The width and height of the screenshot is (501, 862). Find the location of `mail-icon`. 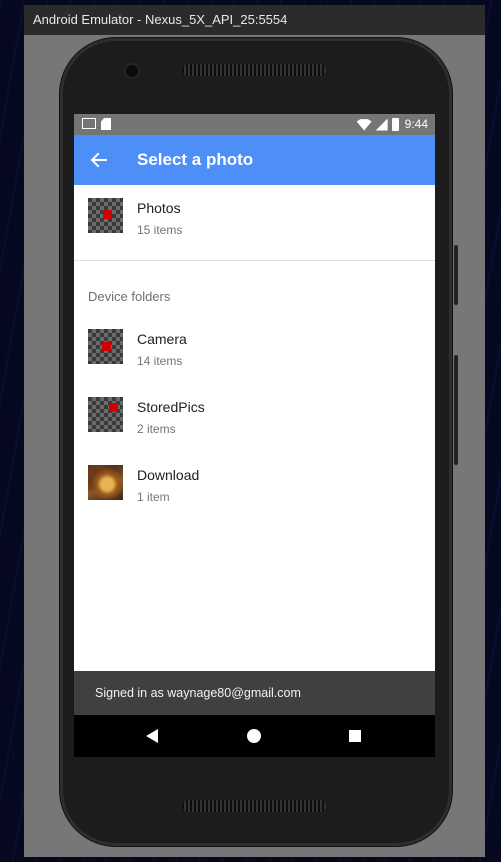

mail-icon is located at coordinates (89, 123).